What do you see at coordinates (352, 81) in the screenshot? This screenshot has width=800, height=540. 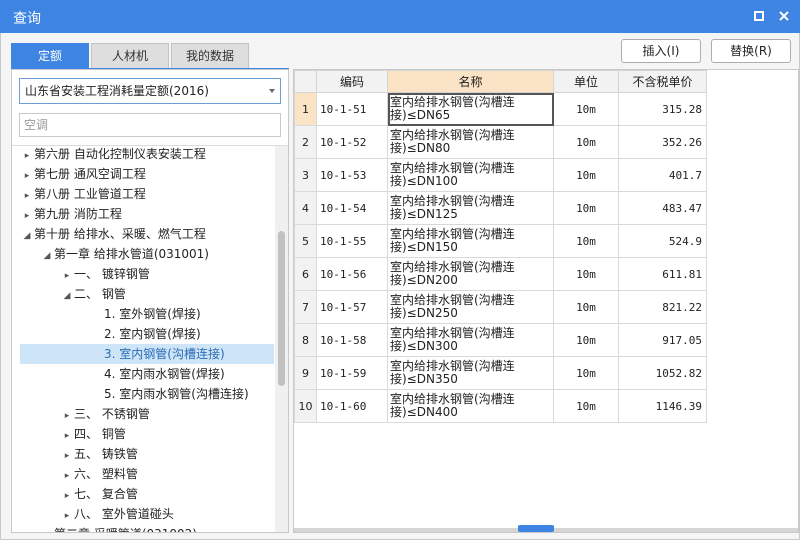 I see `grid-header-code: 编码` at bounding box center [352, 81].